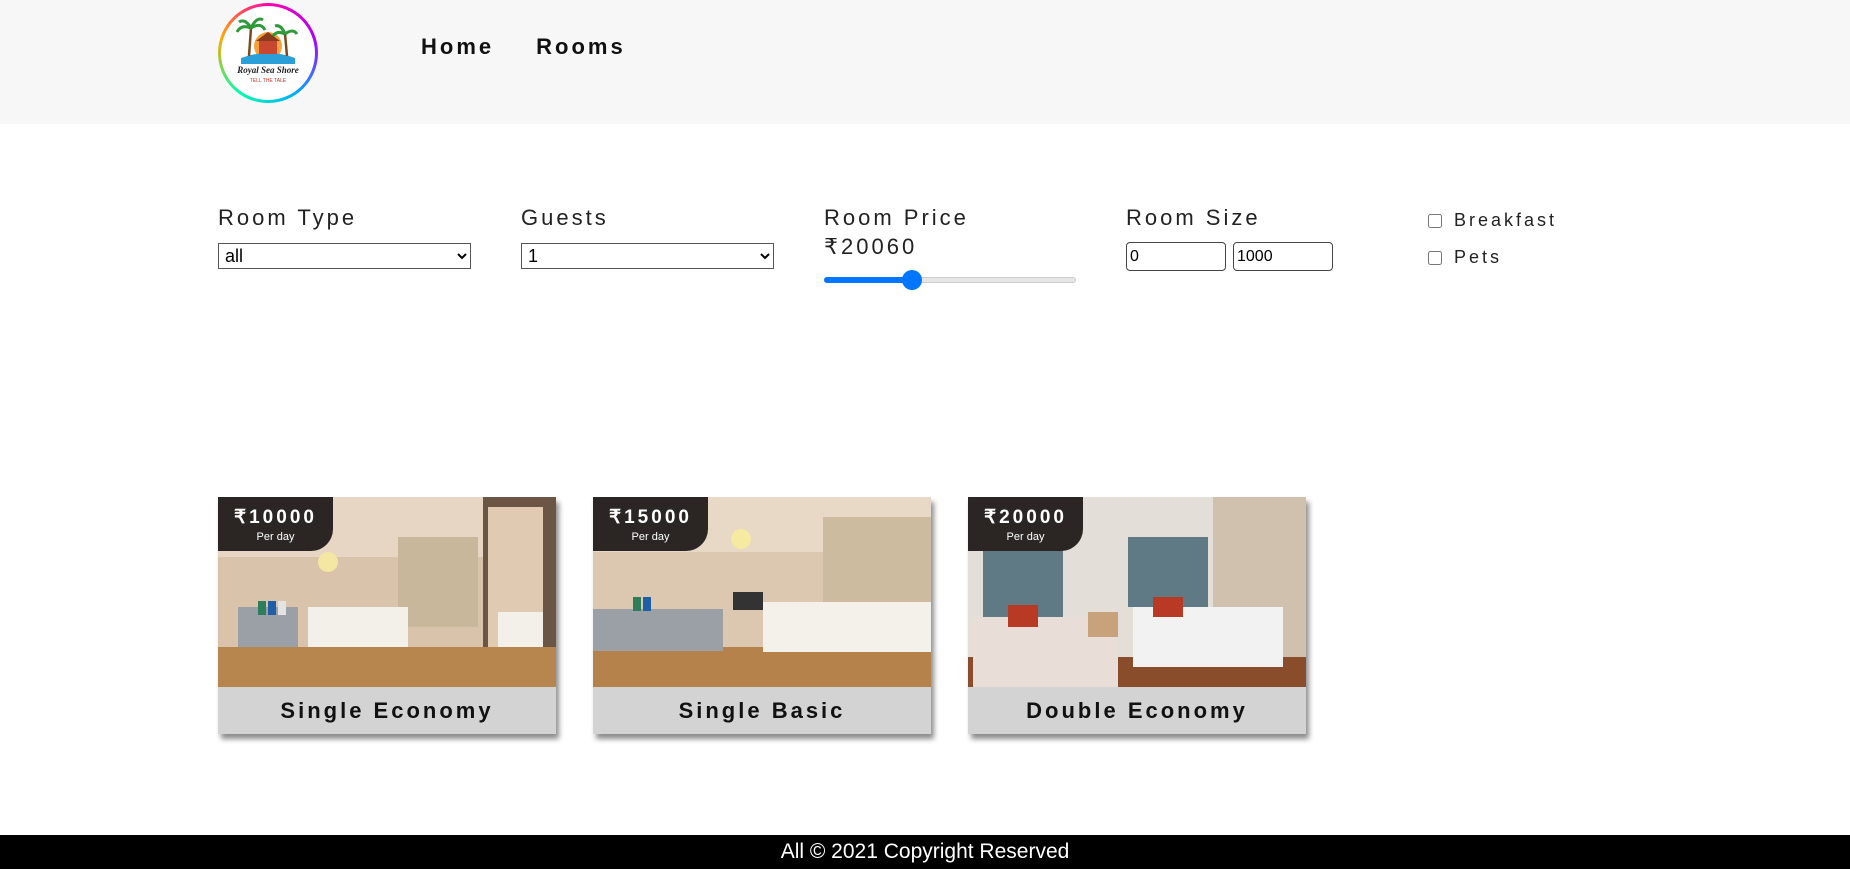 Image resolution: width=1850 pixels, height=869 pixels. Describe the element at coordinates (1025, 517) in the screenshot. I see `room-price: ₹20000` at that location.